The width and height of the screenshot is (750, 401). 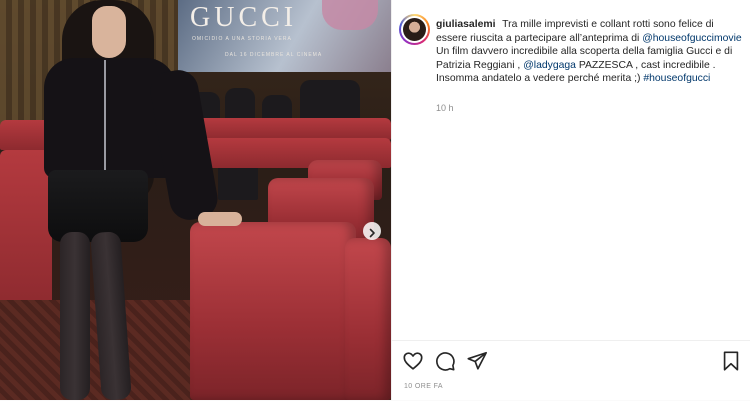 What do you see at coordinates (75, 316) in the screenshot?
I see `person-leg` at bounding box center [75, 316].